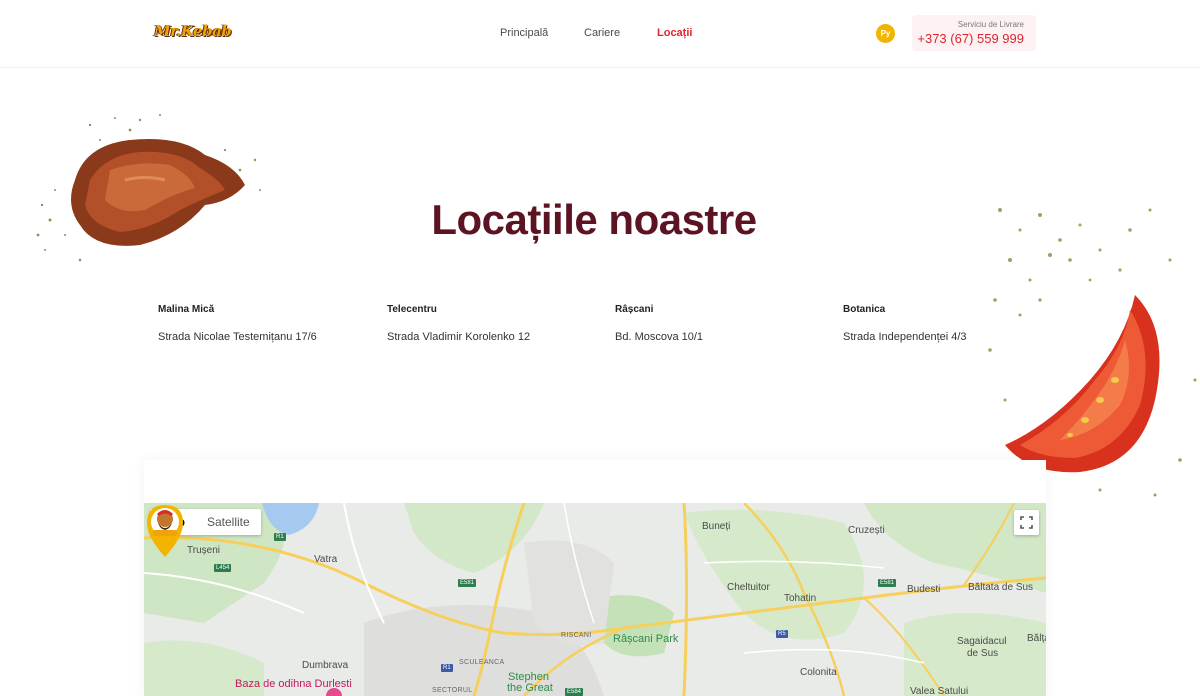 This screenshot has width=1200, height=696. I want to click on road-shield: E584, so click(574, 692).